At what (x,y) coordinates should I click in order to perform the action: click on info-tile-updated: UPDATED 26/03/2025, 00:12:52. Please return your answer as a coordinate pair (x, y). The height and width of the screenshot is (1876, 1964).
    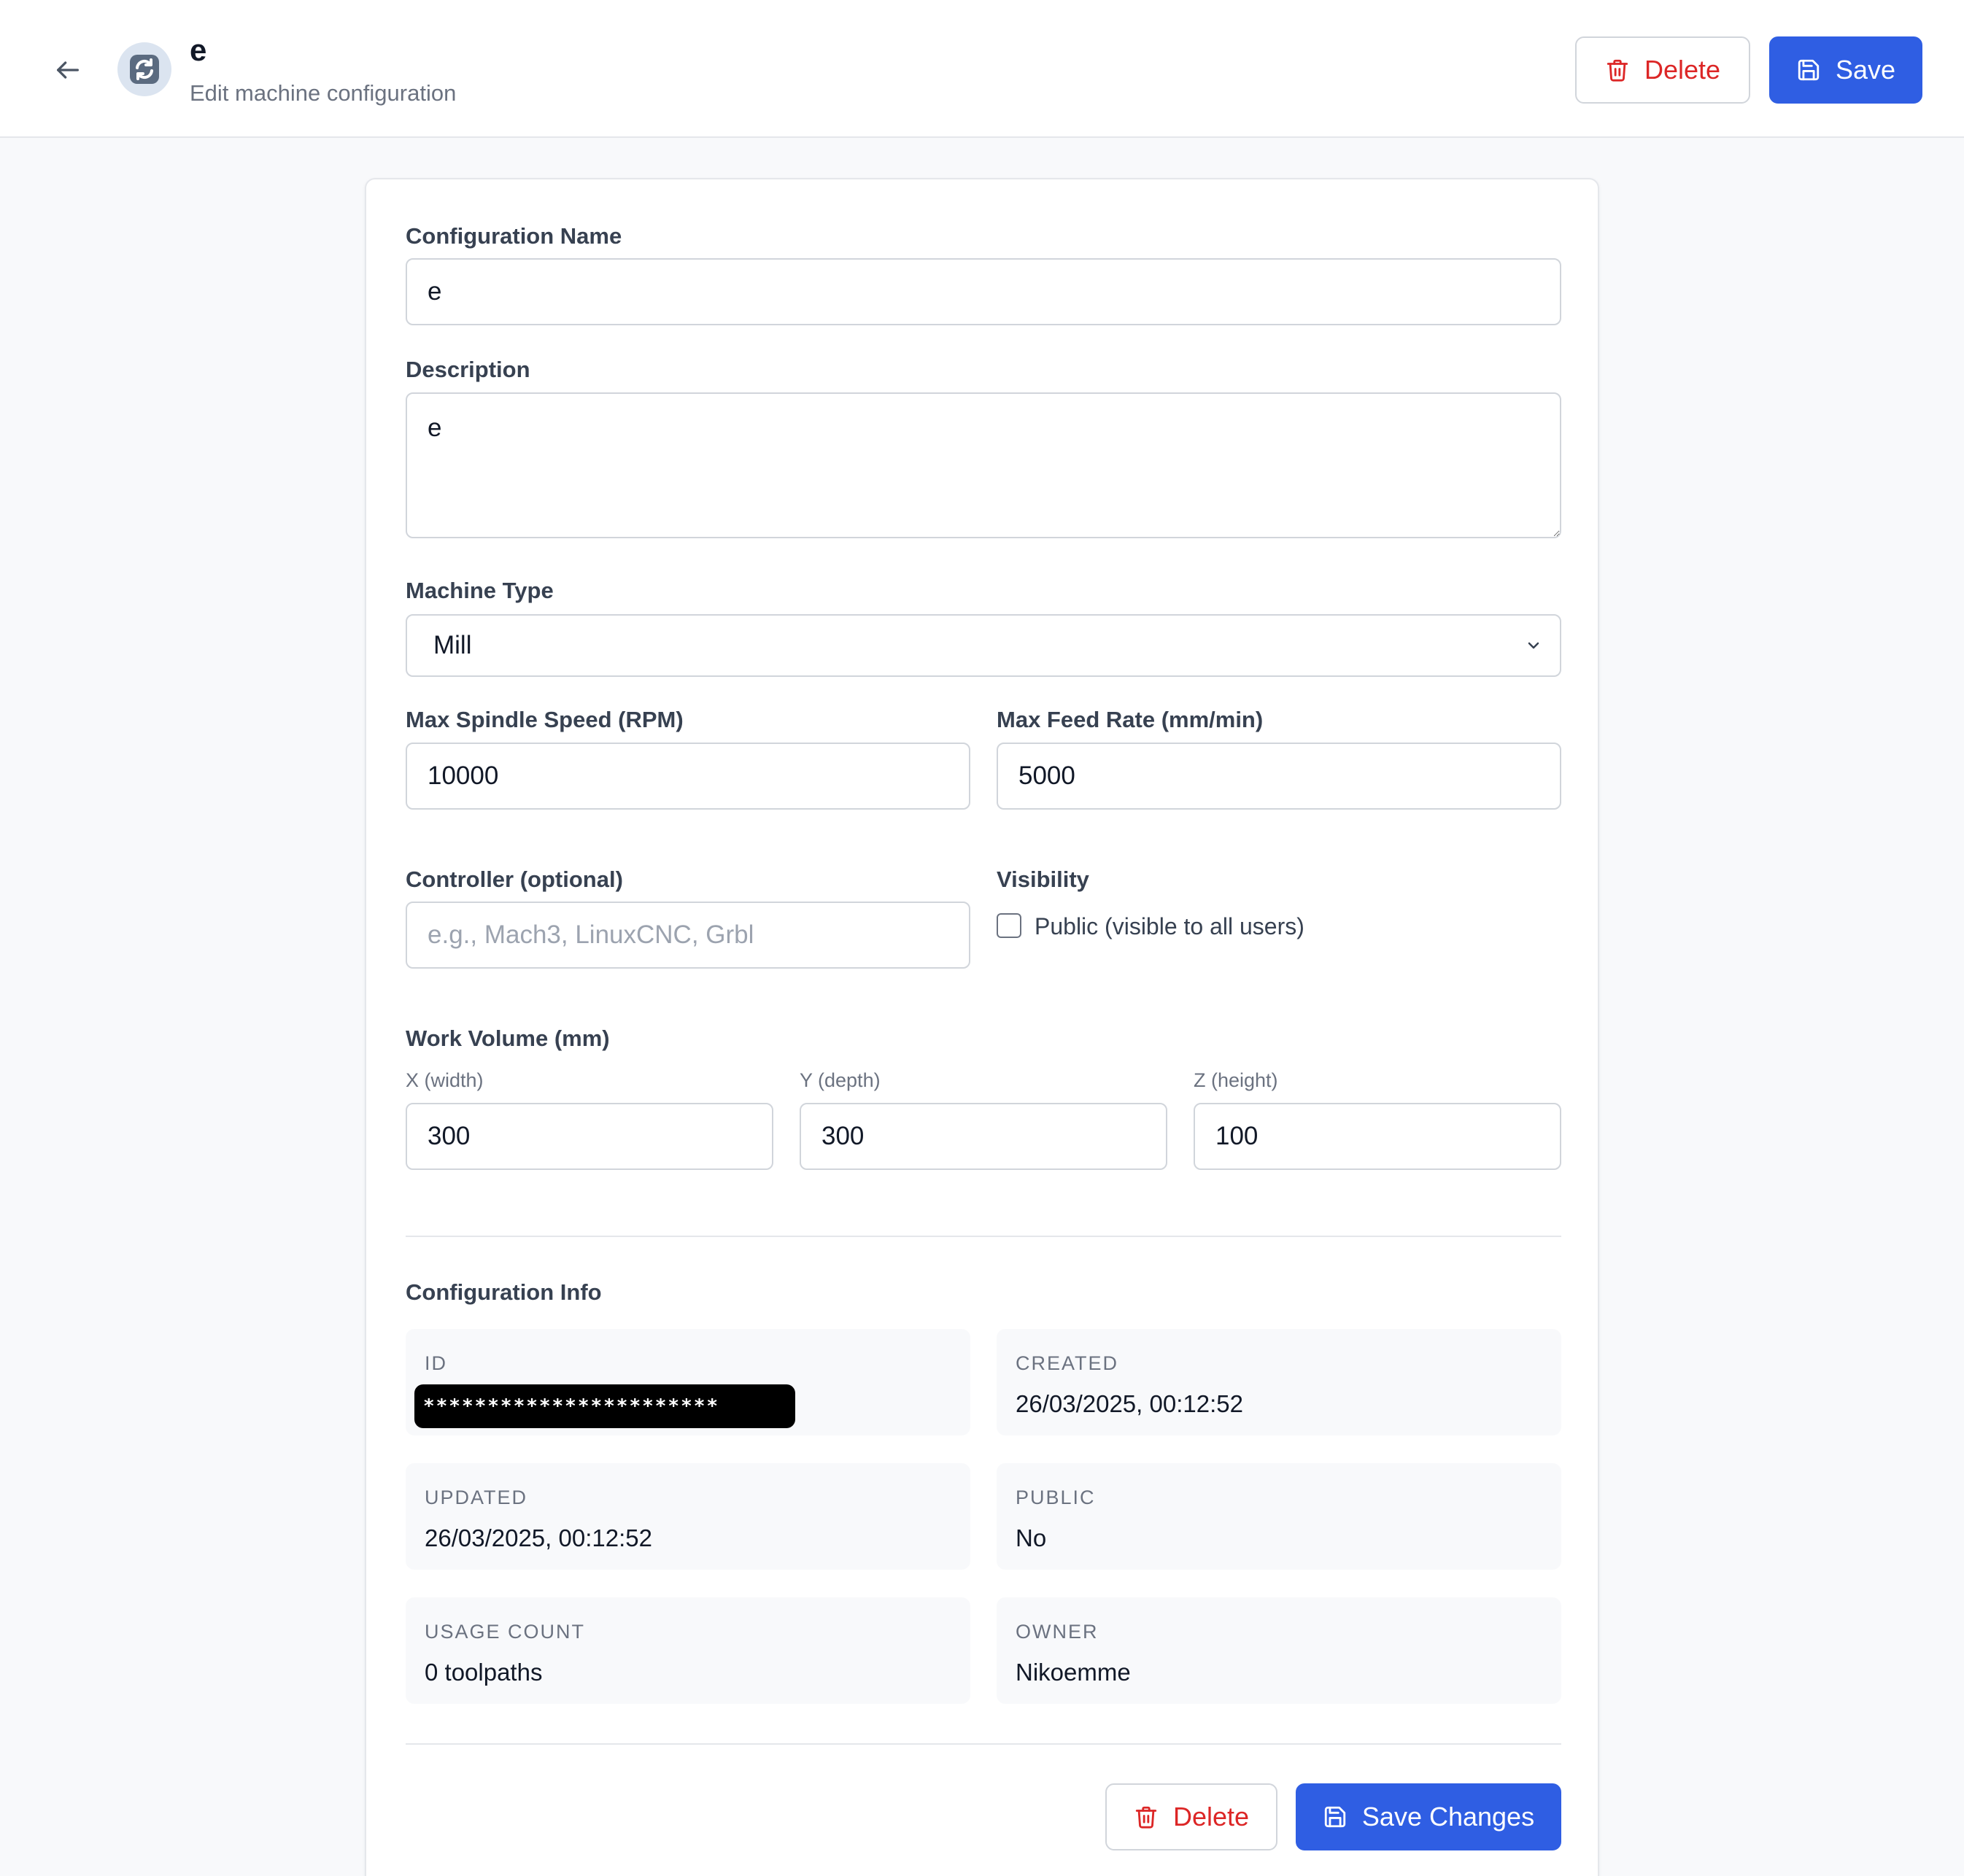
    Looking at the image, I should click on (688, 1516).